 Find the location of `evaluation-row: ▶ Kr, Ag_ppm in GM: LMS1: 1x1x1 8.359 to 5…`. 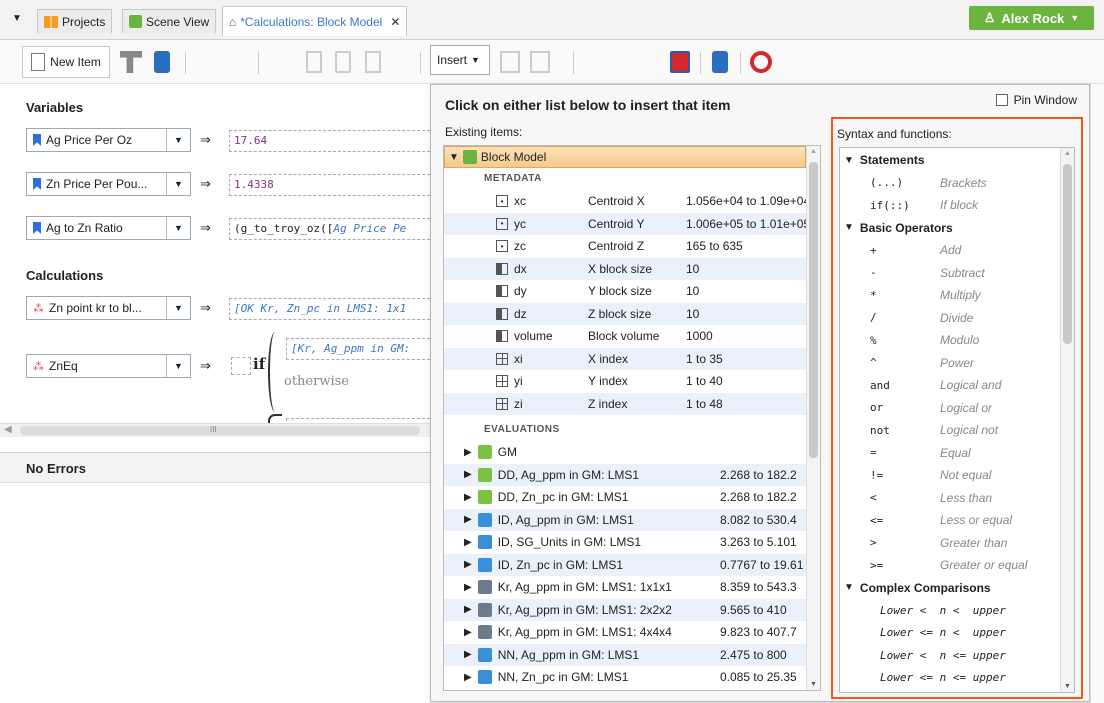

evaluation-row: ▶ Kr, Ag_ppm in GM: LMS1: 1x1x1 8.359 to 5… is located at coordinates (625, 587).